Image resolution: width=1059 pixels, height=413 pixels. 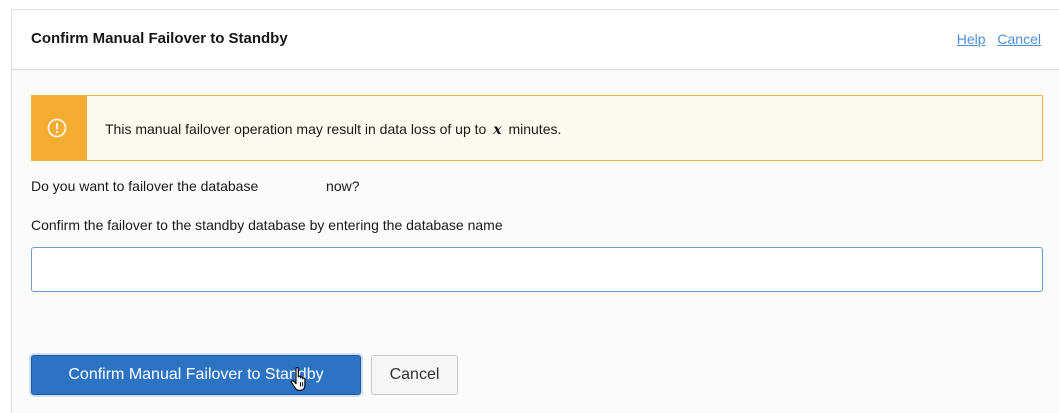 I want to click on cancel-link: Cancel, so click(x=1019, y=39).